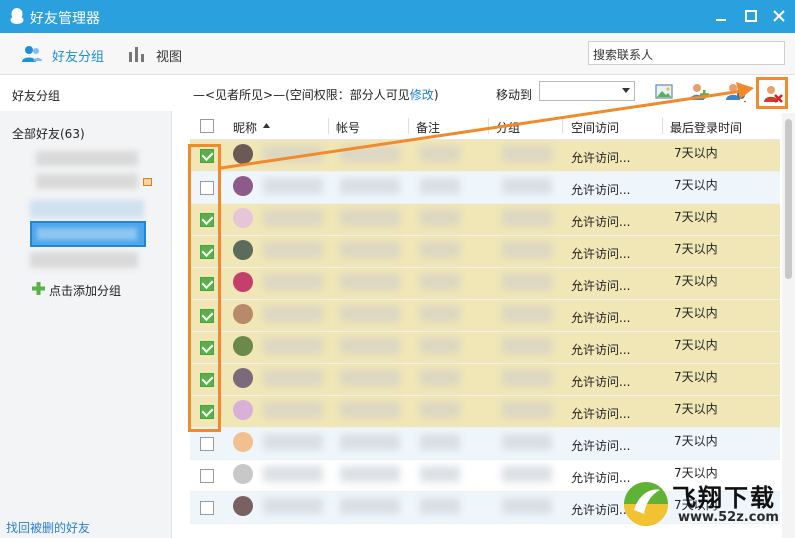 This screenshot has height=538, width=795. Describe the element at coordinates (169, 57) in the screenshot. I see `view-label: 视图` at that location.